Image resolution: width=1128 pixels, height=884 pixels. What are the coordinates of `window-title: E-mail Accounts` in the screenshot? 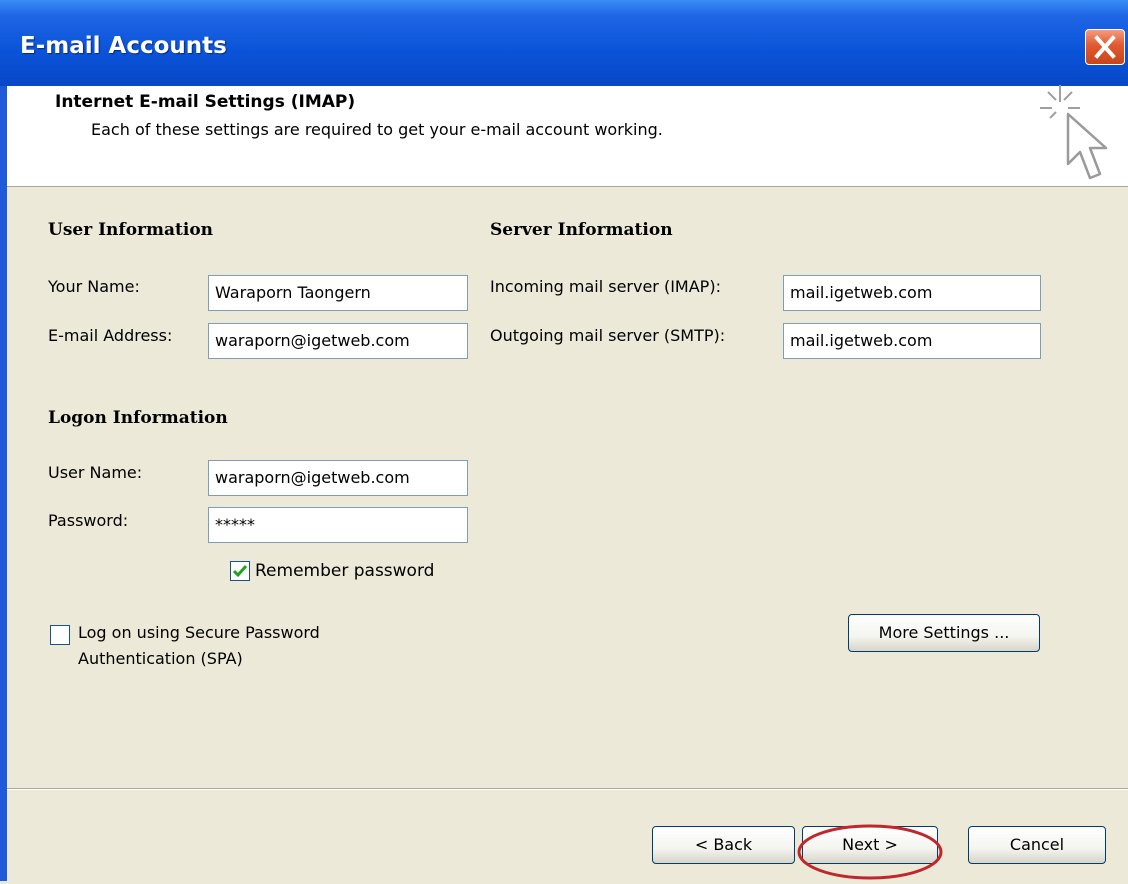 It's located at (123, 46).